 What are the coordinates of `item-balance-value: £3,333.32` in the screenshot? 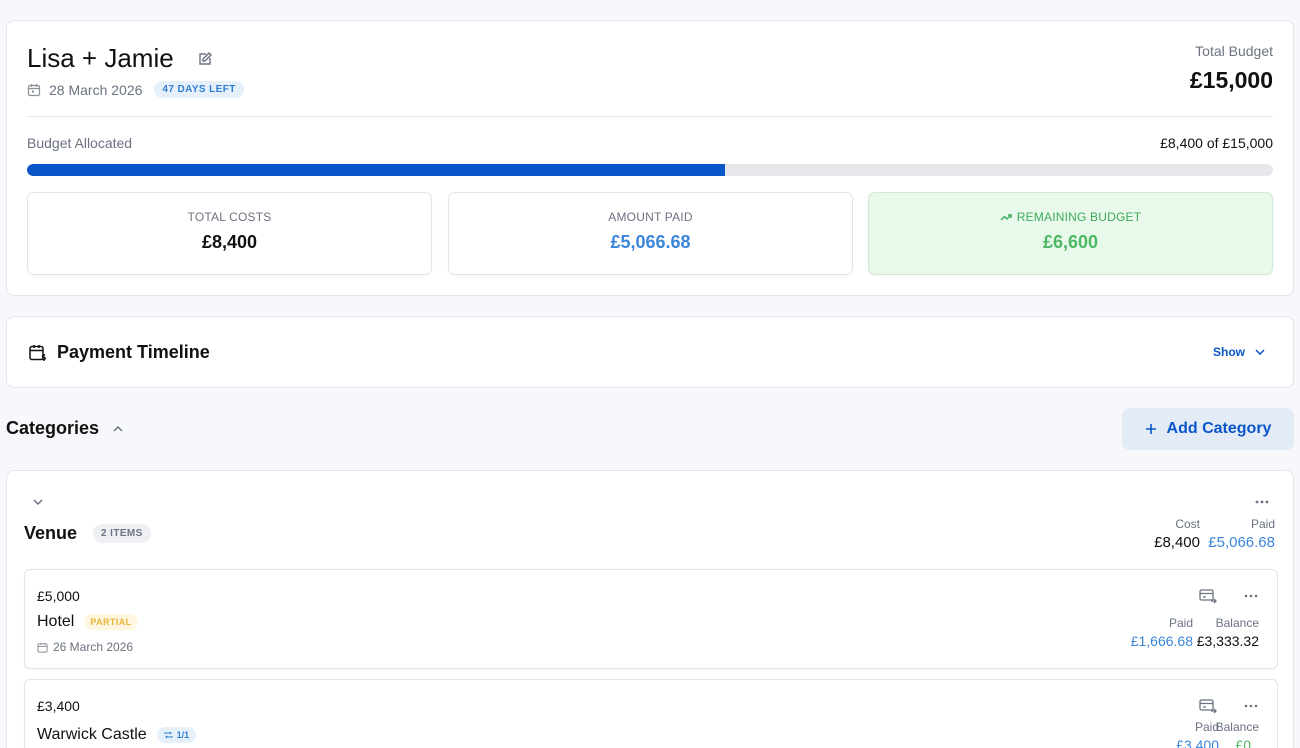 It's located at (1227, 641).